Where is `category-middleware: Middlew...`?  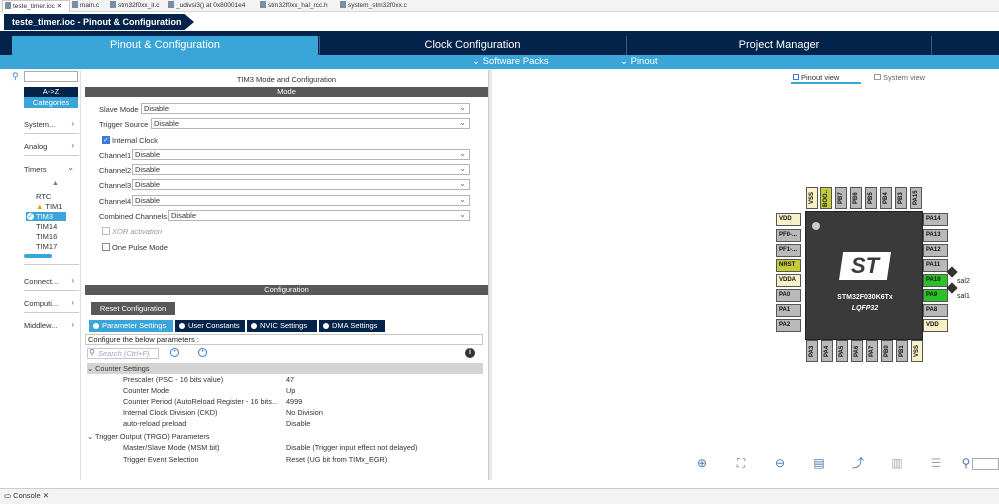 category-middleware: Middlew... is located at coordinates (40, 325).